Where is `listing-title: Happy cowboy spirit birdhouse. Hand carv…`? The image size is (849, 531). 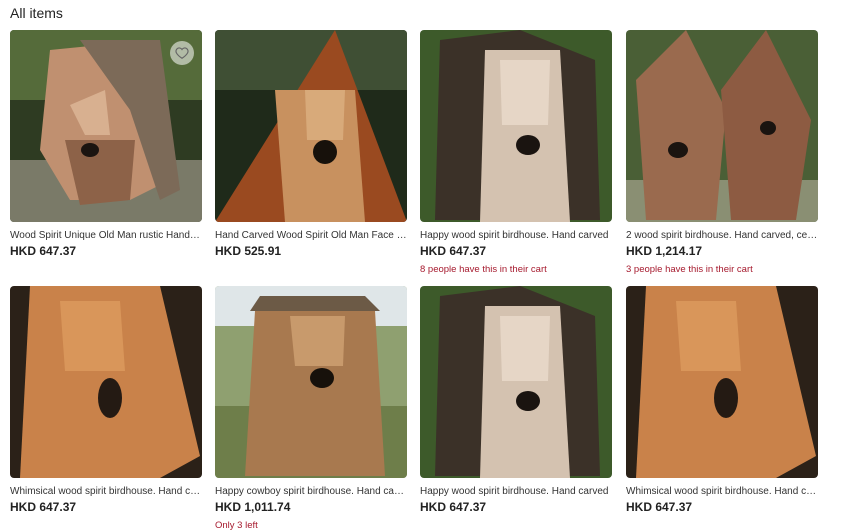 listing-title: Happy cowboy spirit birdhouse. Hand carv… is located at coordinates (311, 491).